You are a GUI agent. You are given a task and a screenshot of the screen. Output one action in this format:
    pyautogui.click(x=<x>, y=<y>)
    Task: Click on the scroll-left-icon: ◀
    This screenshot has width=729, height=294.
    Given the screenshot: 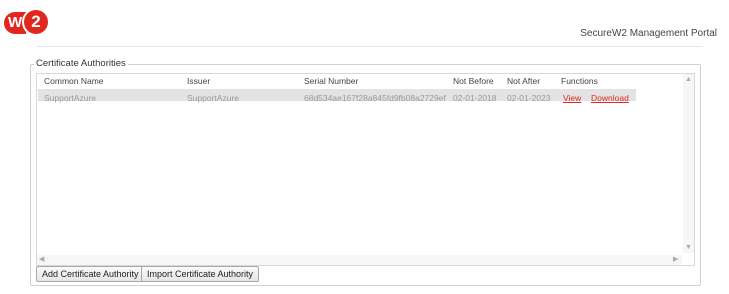 What is the action you would take?
    pyautogui.click(x=41, y=260)
    